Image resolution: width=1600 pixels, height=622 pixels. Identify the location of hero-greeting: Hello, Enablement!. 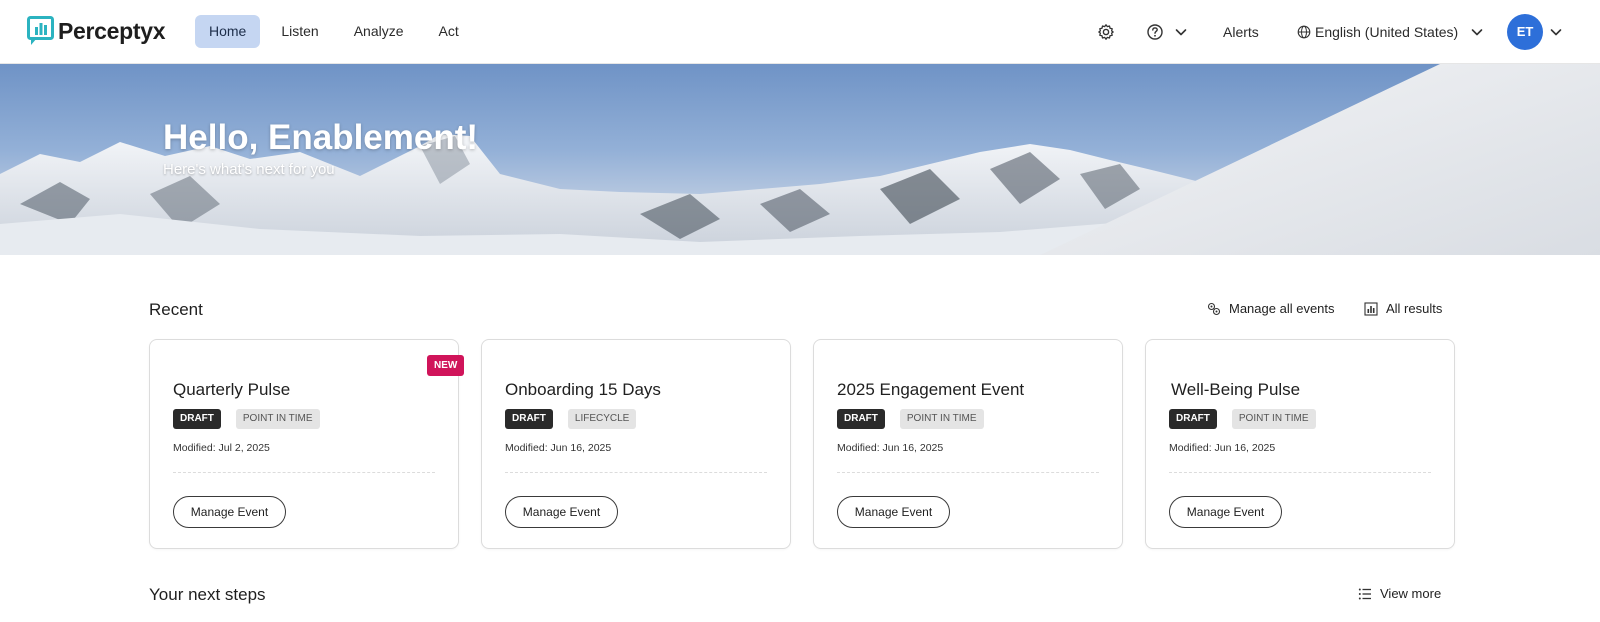
(321, 137).